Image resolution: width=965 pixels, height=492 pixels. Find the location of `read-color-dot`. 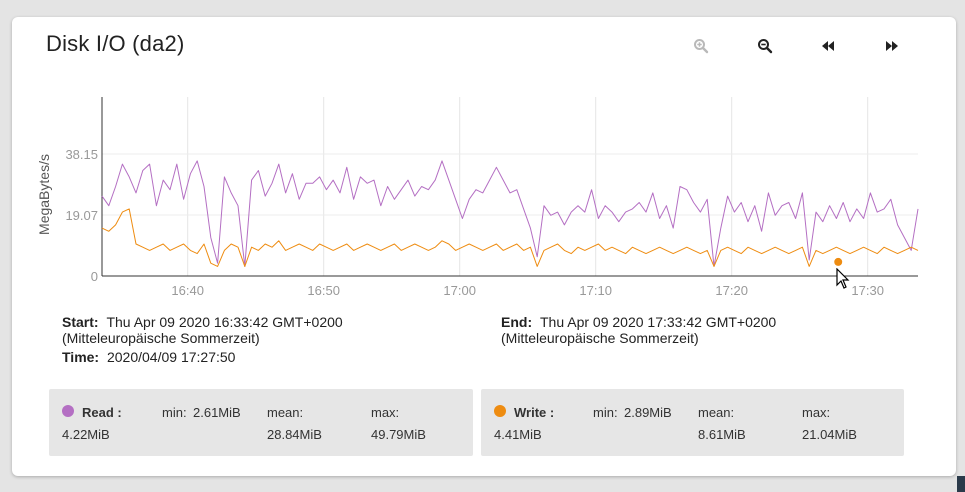

read-color-dot is located at coordinates (68, 411).